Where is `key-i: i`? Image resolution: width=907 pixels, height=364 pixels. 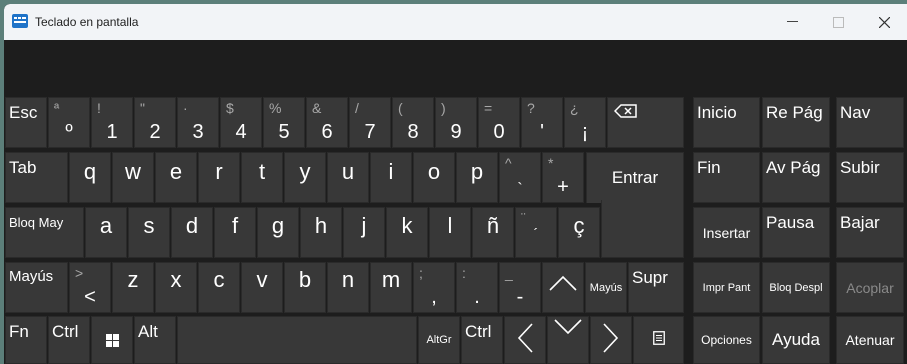
key-i: i is located at coordinates (391, 177).